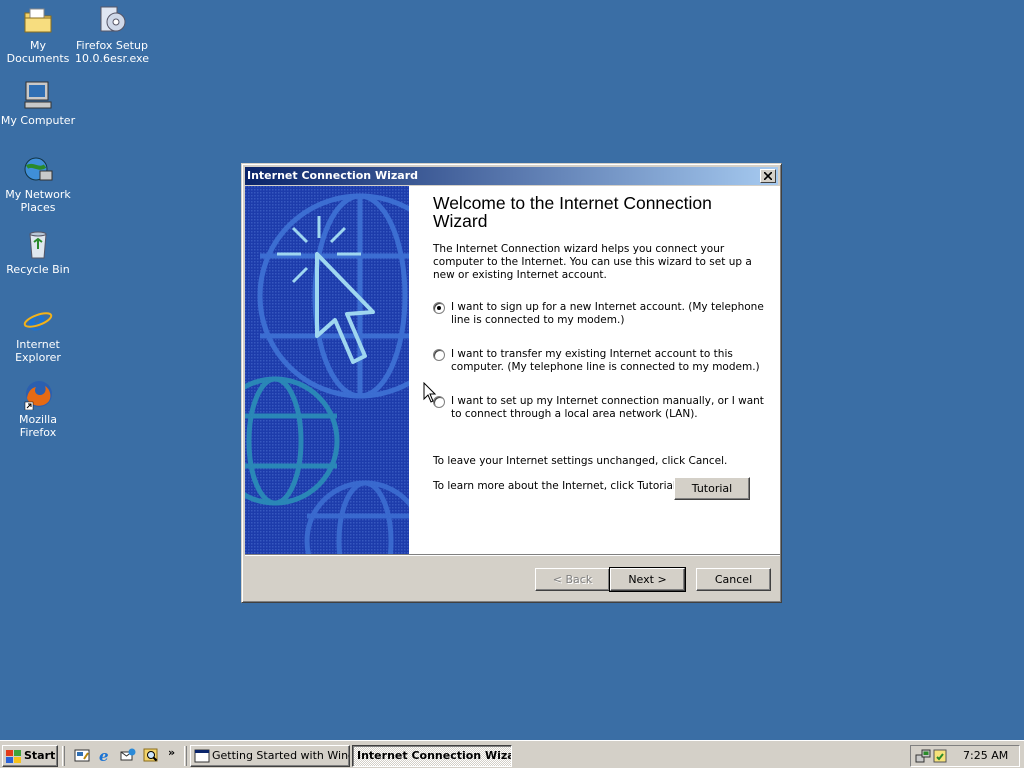 This screenshot has width=1024, height=768. Describe the element at coordinates (572, 579) in the screenshot. I see `back-button: < Back` at that location.